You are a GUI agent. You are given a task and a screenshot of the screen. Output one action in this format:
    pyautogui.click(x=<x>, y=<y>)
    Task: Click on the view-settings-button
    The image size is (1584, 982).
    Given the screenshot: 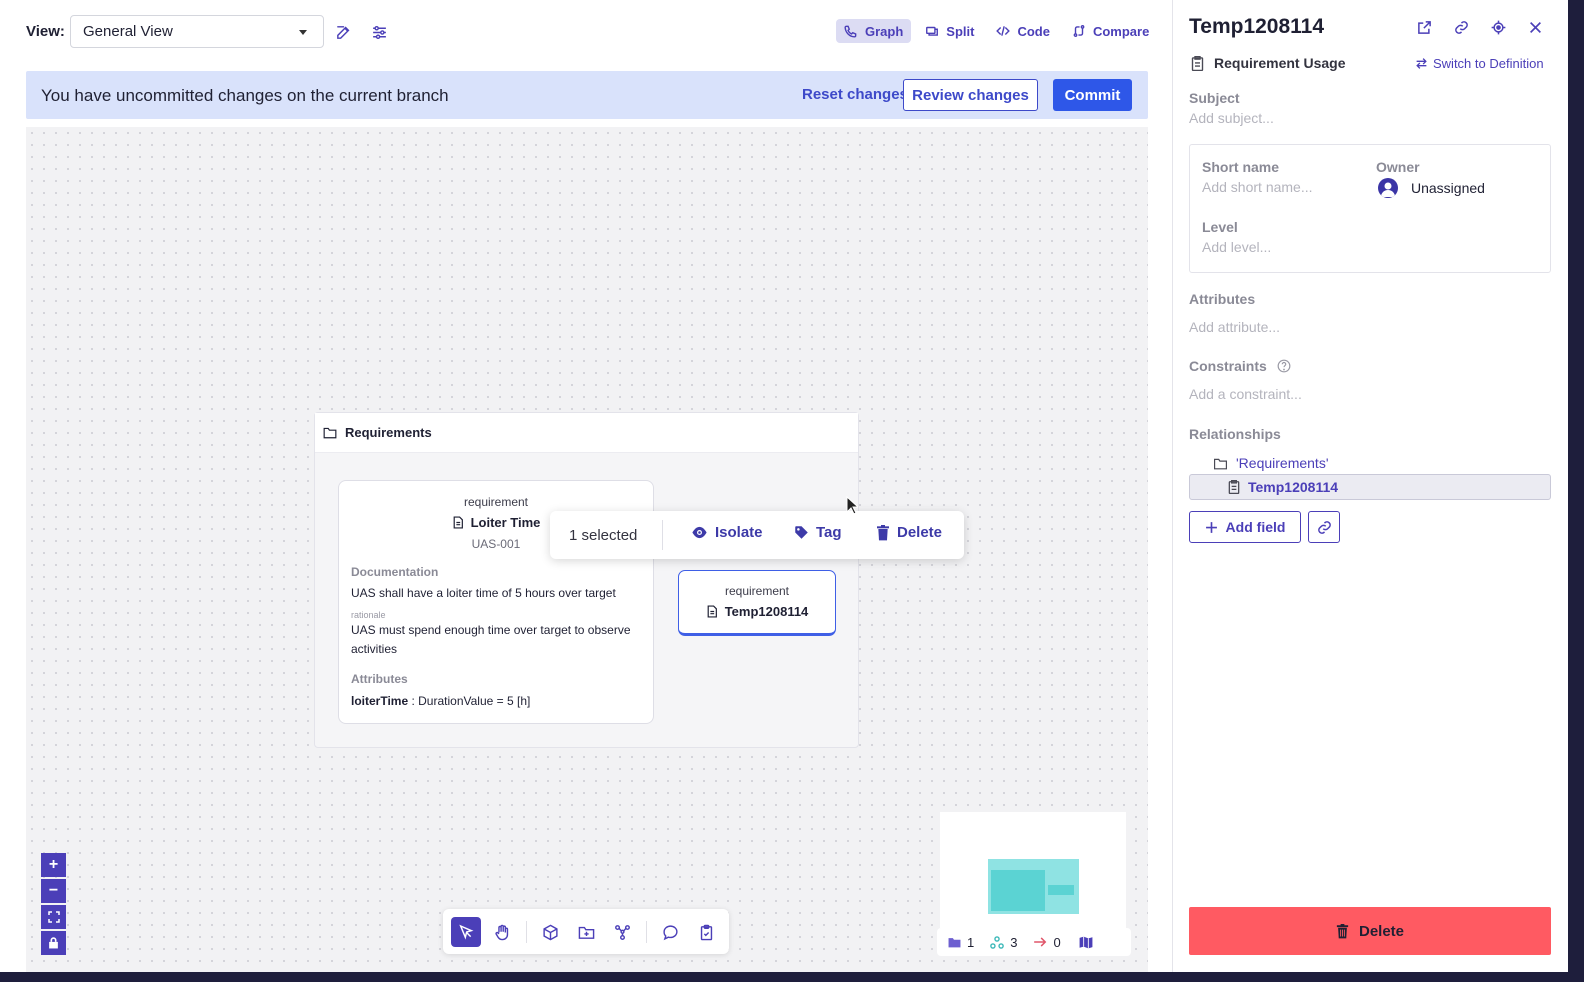 What is the action you would take?
    pyautogui.click(x=379, y=32)
    